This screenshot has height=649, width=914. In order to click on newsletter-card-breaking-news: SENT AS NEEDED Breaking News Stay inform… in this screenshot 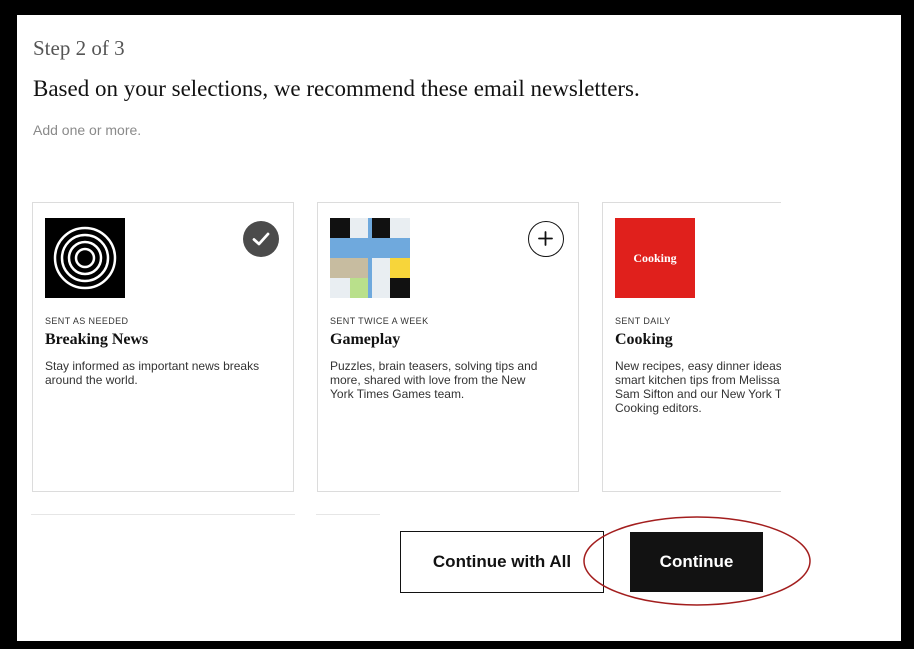, I will do `click(163, 347)`.